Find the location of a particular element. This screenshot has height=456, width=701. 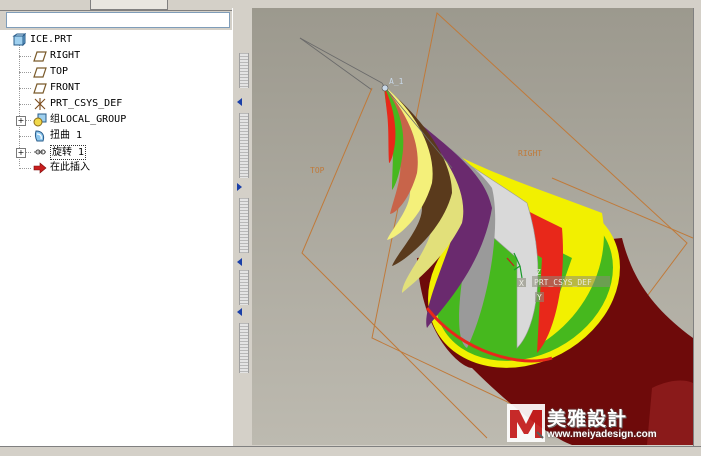

twist-feature-icon is located at coordinates (40, 136).